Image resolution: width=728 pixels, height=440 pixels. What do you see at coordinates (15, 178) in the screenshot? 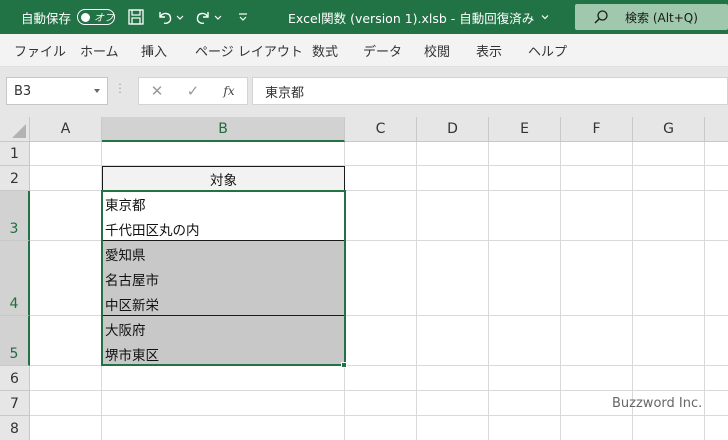
I see `row-header-2: 2` at bounding box center [15, 178].